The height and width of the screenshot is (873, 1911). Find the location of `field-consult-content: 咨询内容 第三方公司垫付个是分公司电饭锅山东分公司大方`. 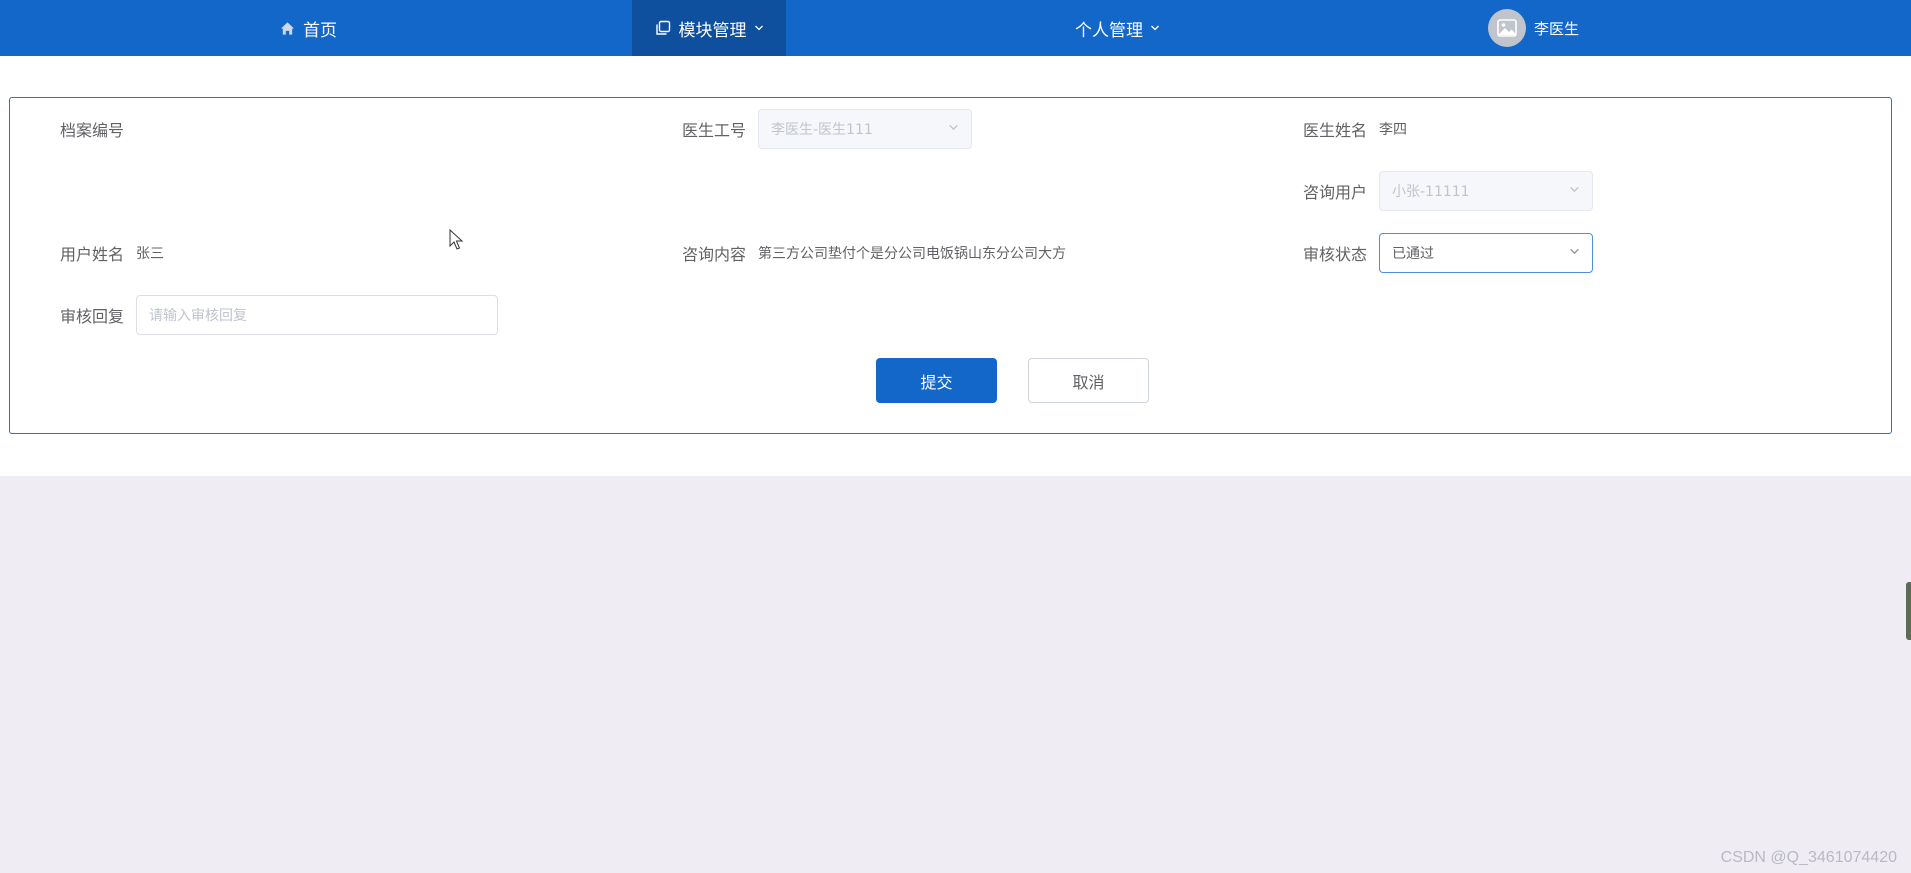

field-consult-content: 咨询内容 第三方公司垫付个是分公司电饭锅山东分公司大方 is located at coordinates (868, 253).